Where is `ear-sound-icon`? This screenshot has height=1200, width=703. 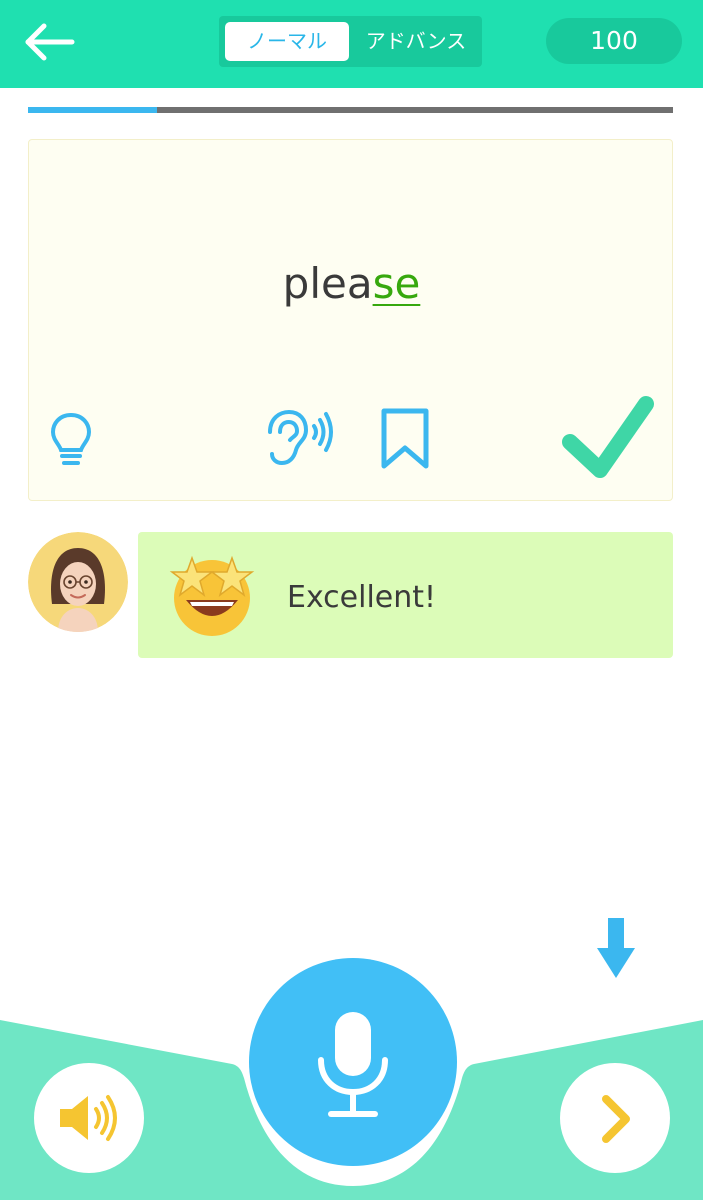
ear-sound-icon is located at coordinates (298, 438).